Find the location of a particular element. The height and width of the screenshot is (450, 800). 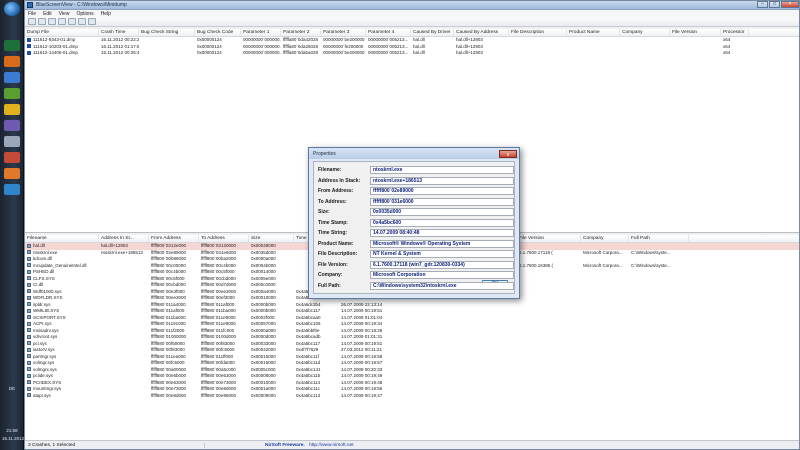

crash-col-header: File Description is located at coordinates (538, 32).